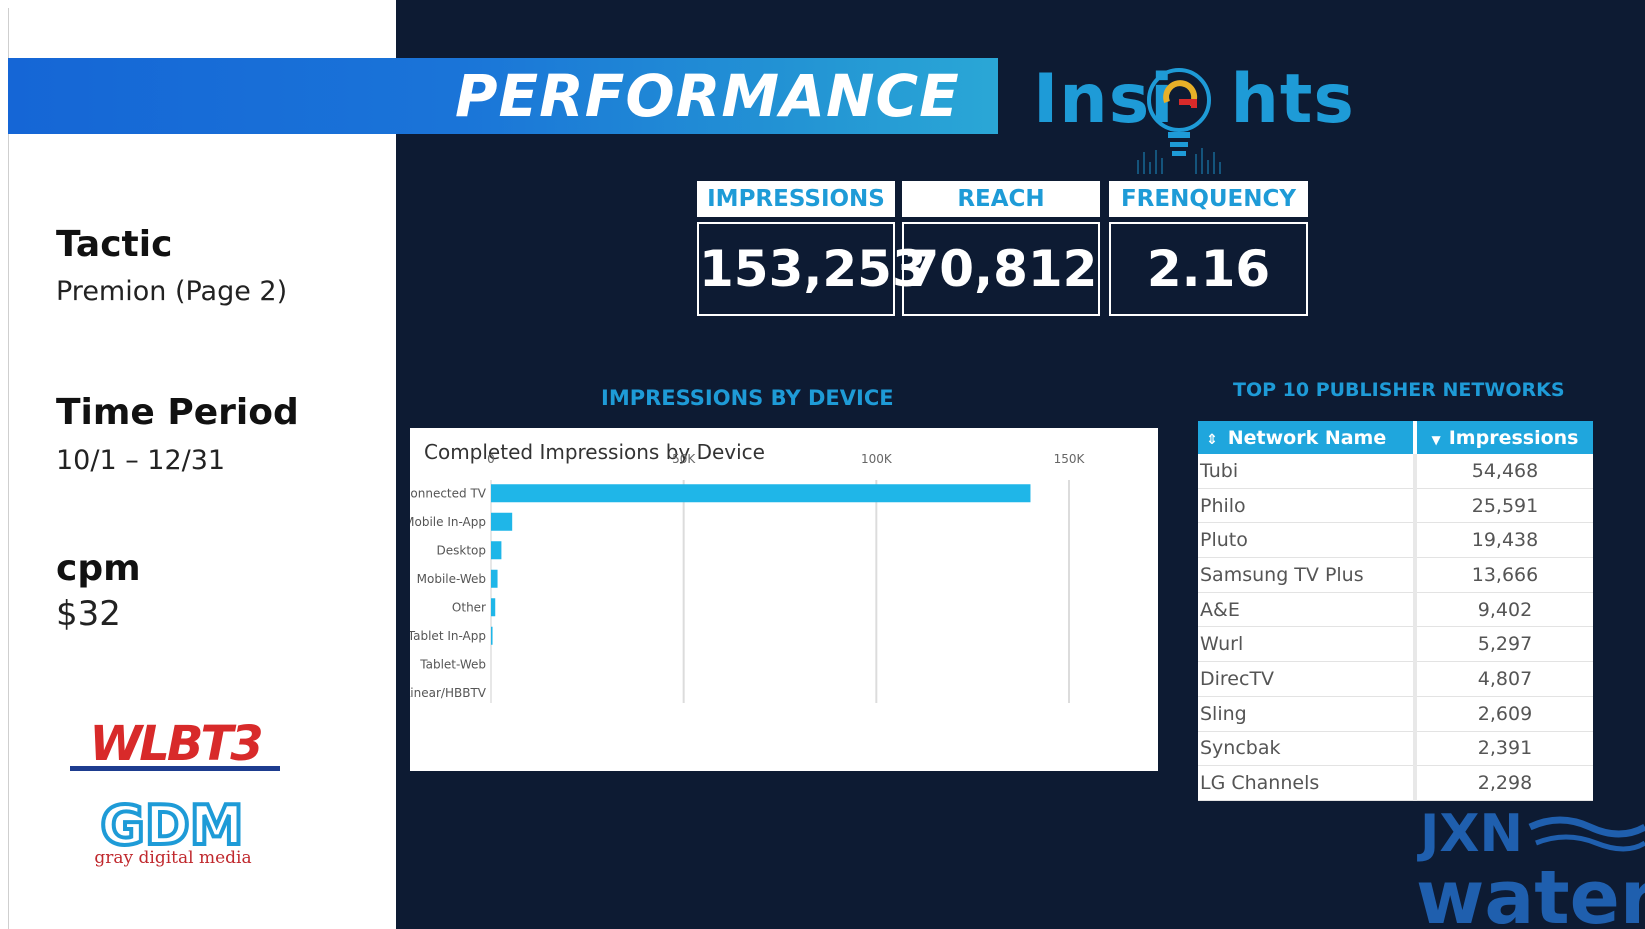 The image size is (1645, 929). I want to click on y-category-label: Tablet In-App, so click(448, 636).